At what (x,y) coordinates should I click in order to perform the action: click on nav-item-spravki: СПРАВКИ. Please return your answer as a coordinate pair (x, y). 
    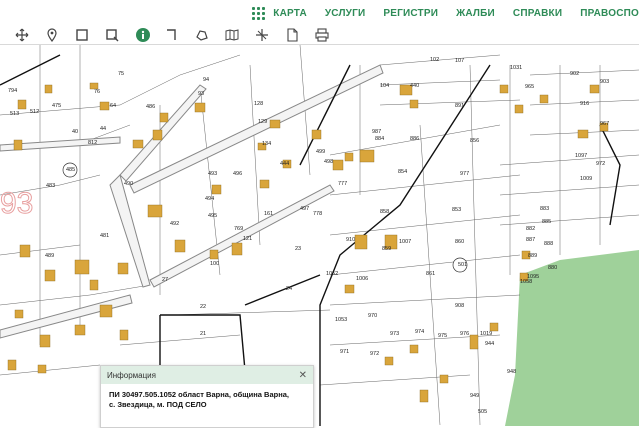
    Looking at the image, I should click on (537, 13).